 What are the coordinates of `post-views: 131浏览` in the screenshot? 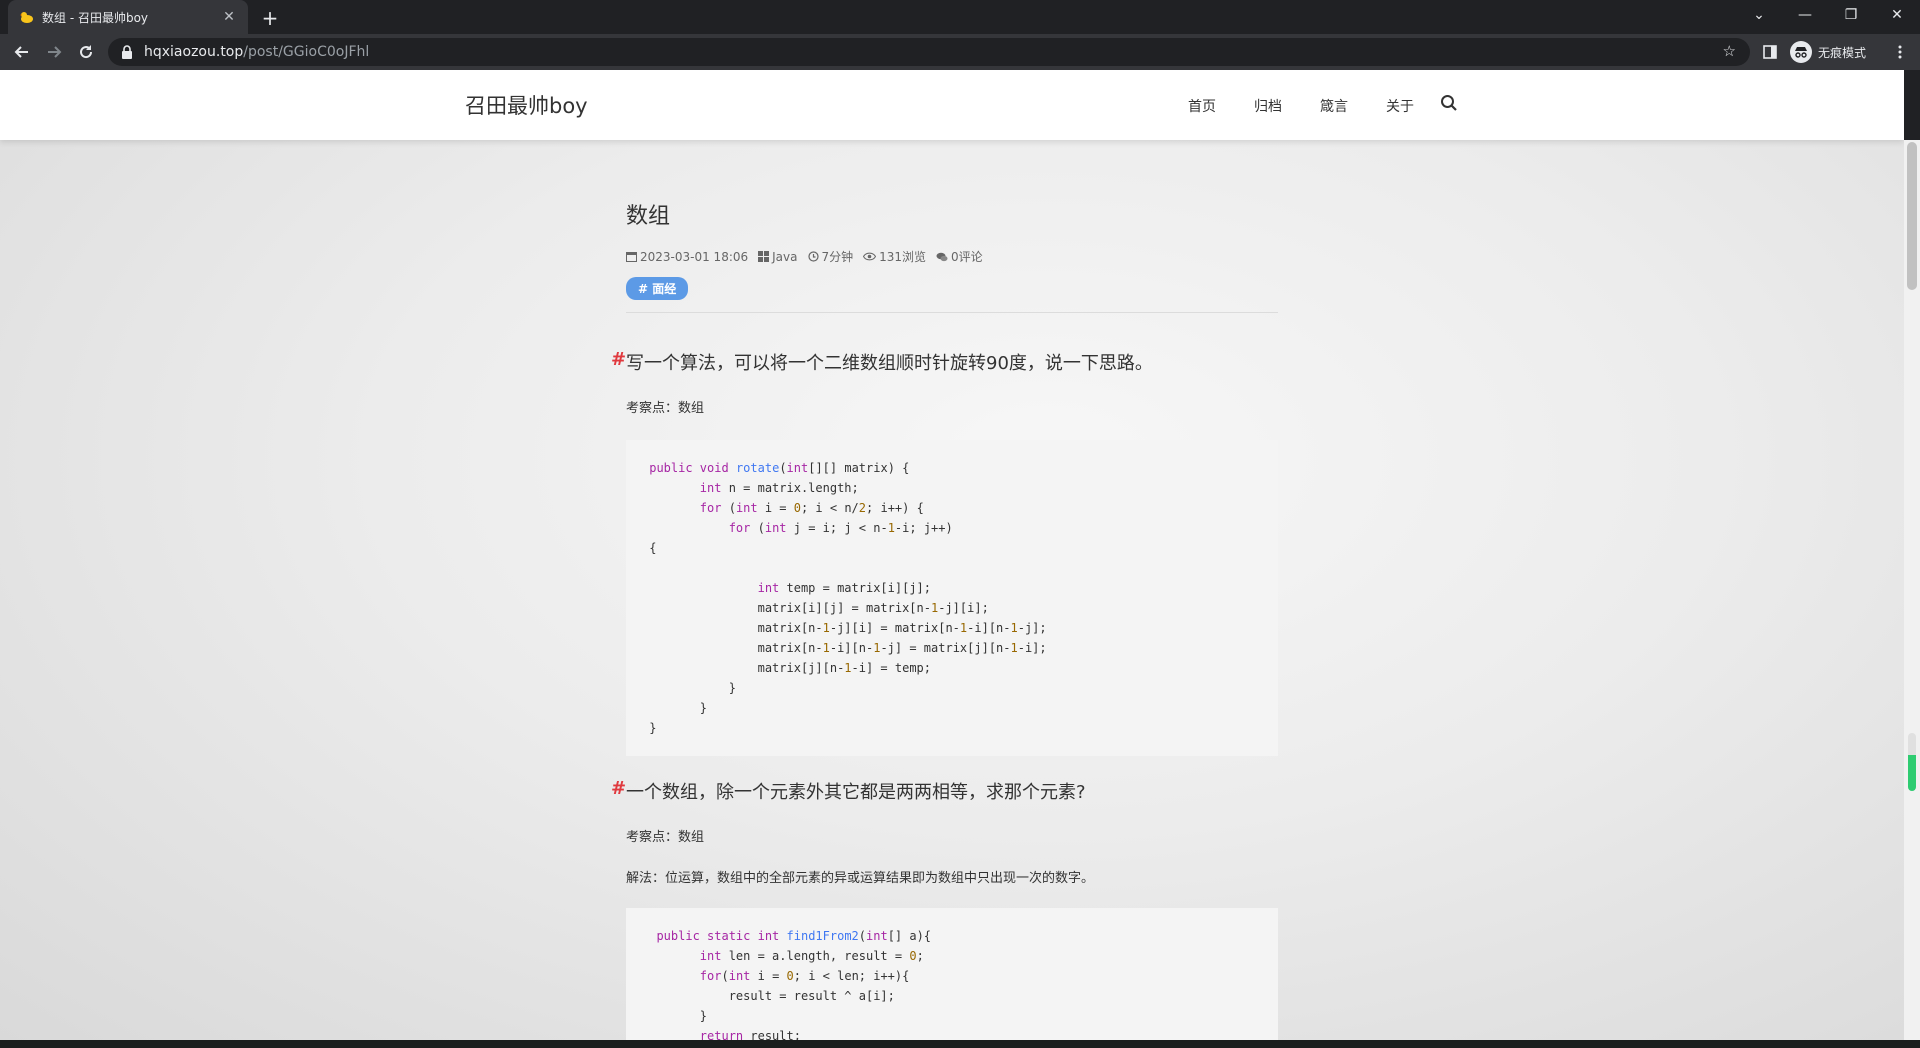 It's located at (894, 256).